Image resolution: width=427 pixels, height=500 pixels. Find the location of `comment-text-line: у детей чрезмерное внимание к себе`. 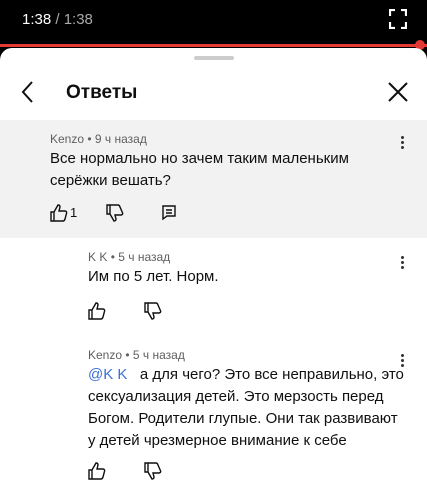

comment-text-line: у детей чрезмерное внимание к себе is located at coordinates (217, 440).